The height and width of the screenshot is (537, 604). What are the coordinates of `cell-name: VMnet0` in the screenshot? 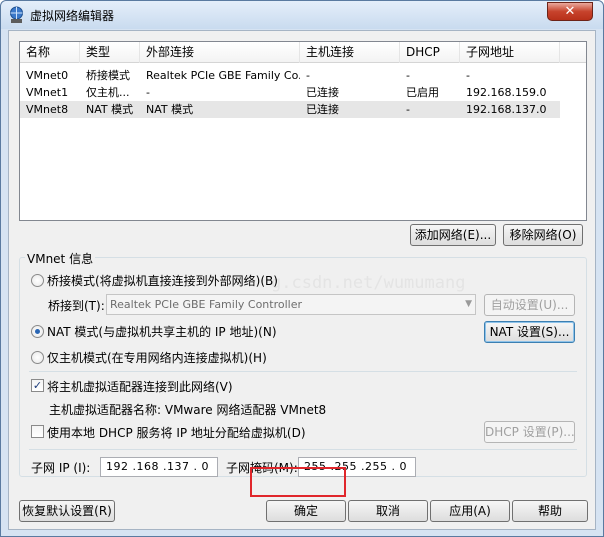 It's located at (47, 75).